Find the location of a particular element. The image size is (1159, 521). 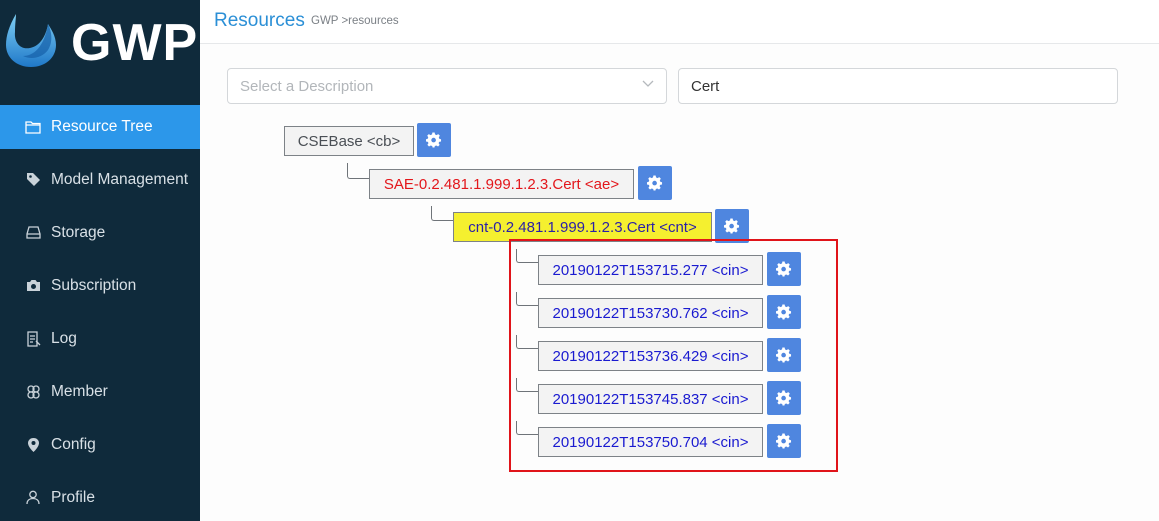

tag-icon is located at coordinates (33, 180).